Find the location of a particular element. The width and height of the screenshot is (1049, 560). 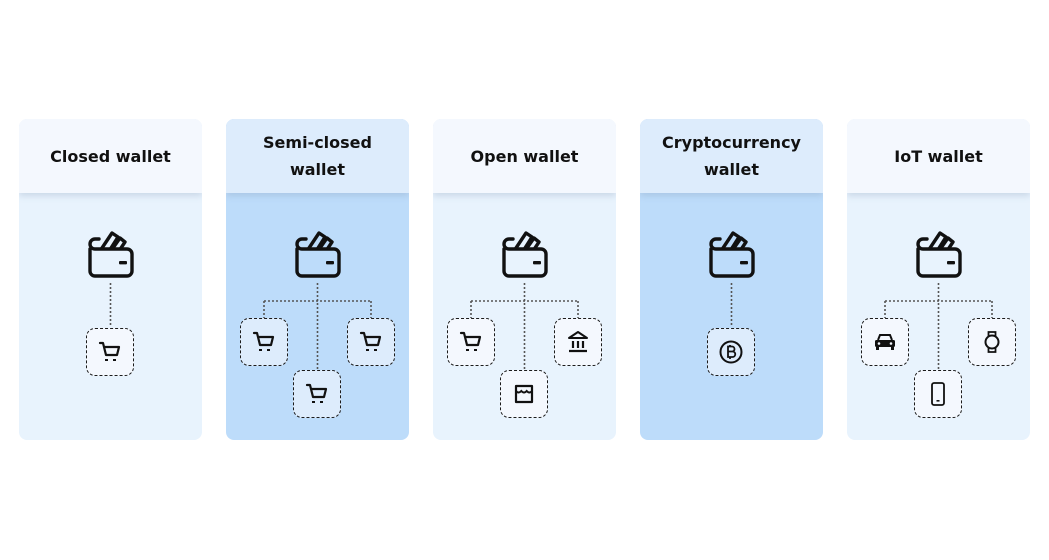

smartwatch-icon is located at coordinates (992, 342).